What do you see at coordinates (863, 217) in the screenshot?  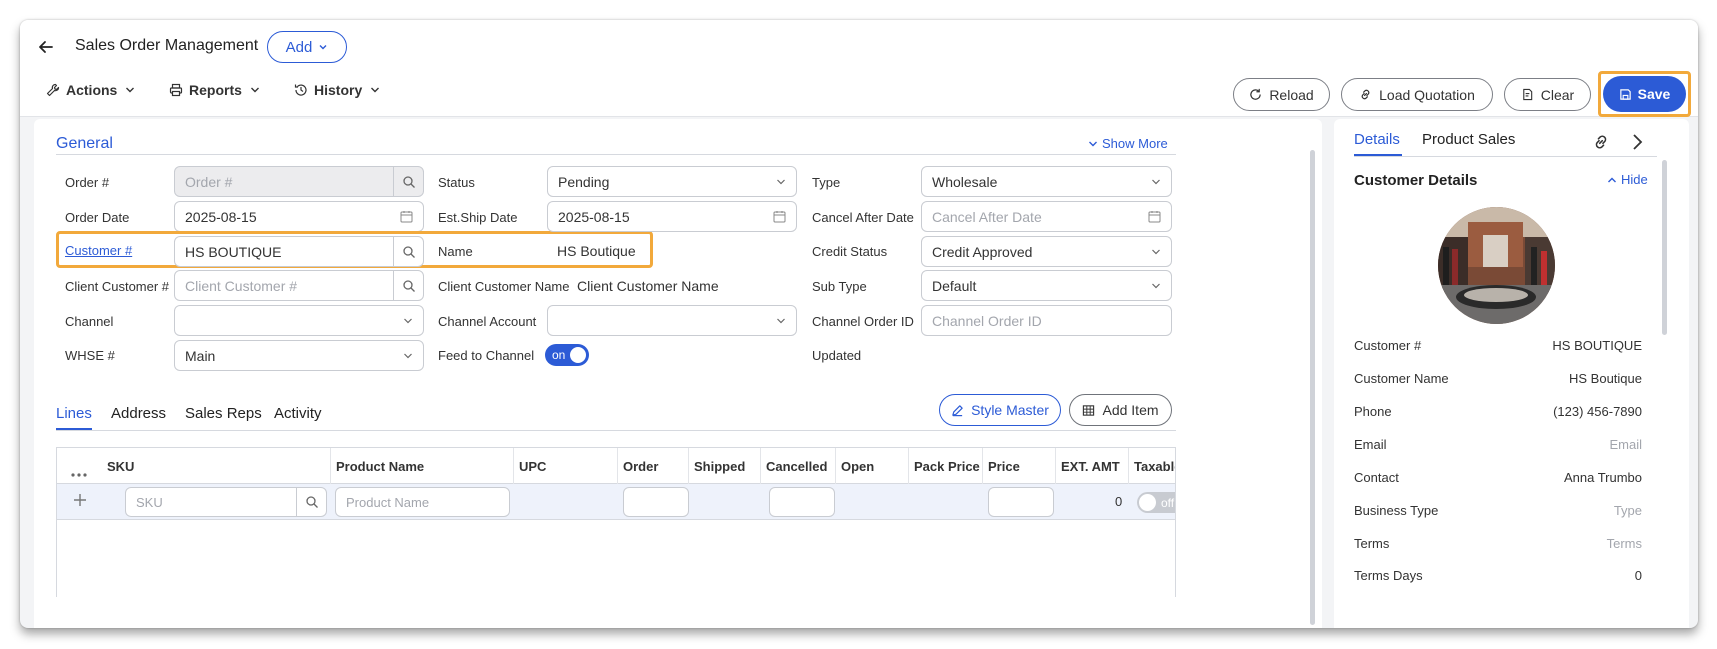 I see `cancel-after-date-label: Cancel After Date` at bounding box center [863, 217].